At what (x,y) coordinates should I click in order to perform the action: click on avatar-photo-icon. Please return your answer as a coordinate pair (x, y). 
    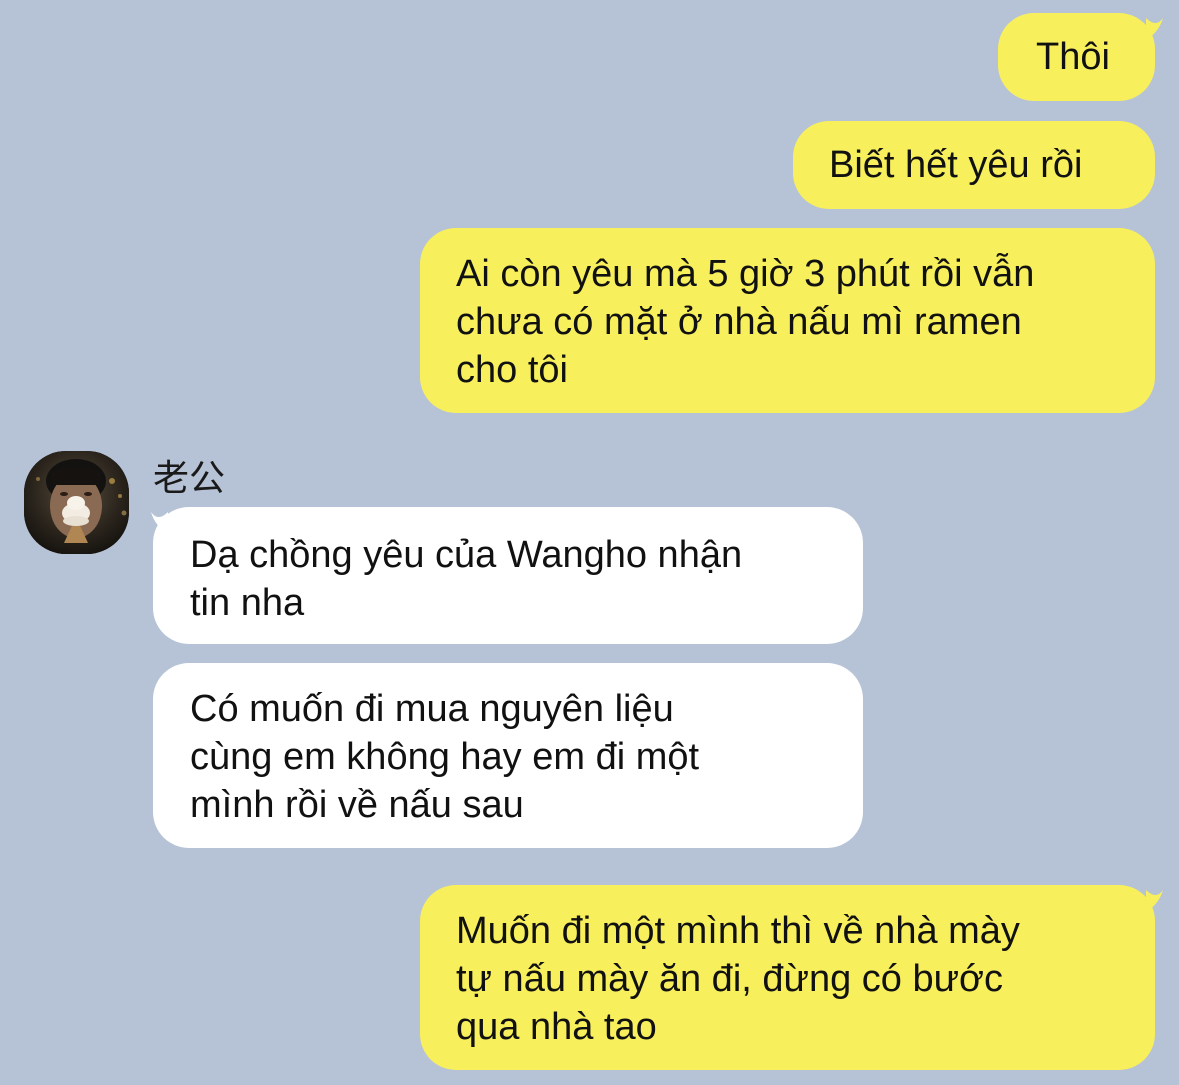
    Looking at the image, I should click on (76, 502).